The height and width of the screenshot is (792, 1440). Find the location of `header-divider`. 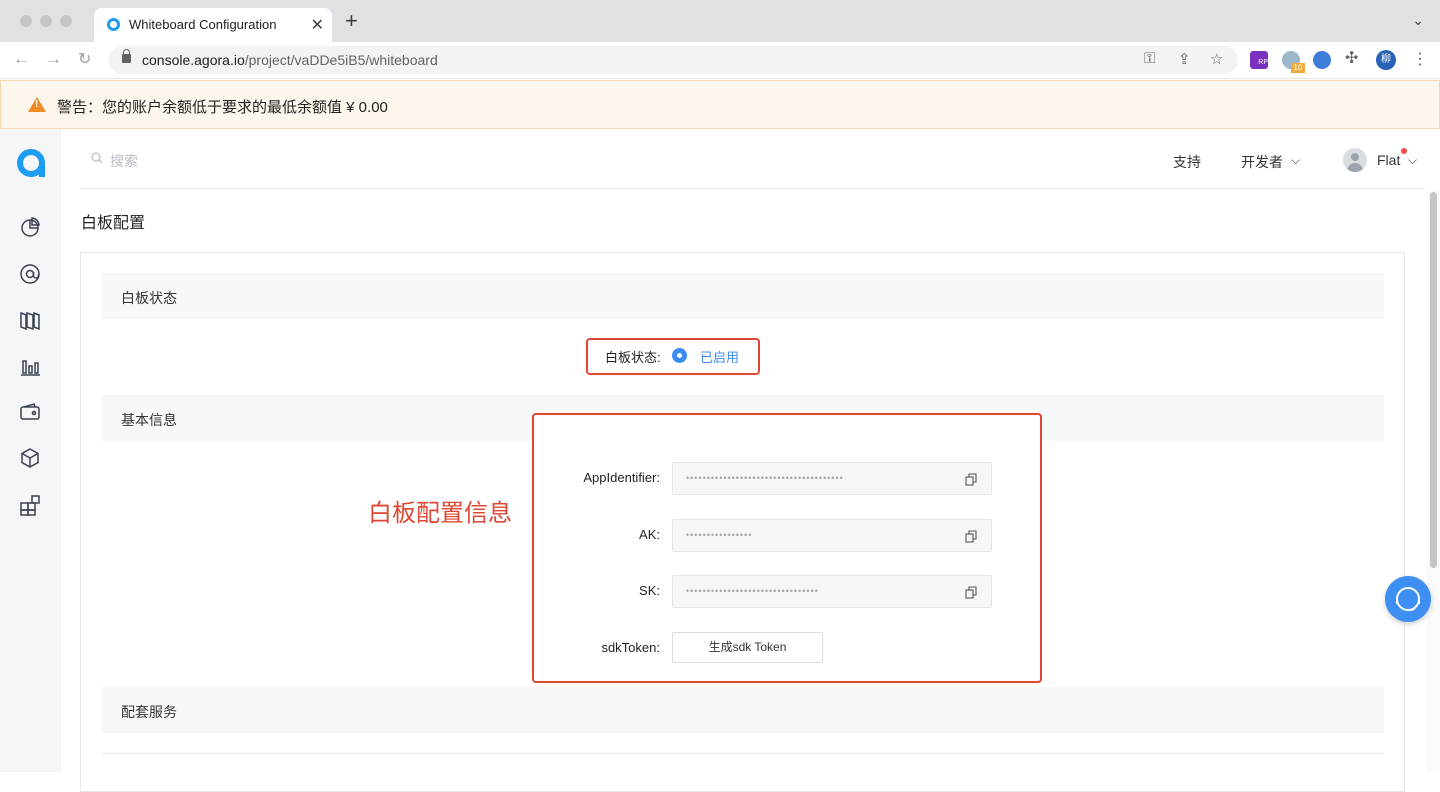

header-divider is located at coordinates (752, 188).